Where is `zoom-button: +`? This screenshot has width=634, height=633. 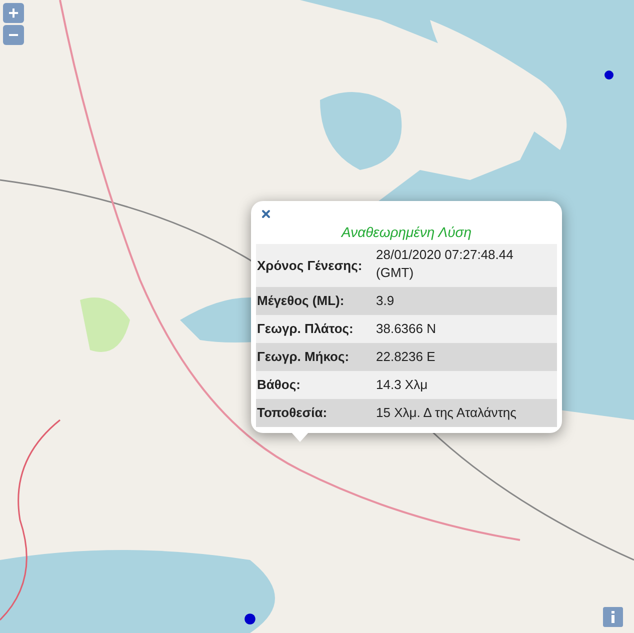 zoom-button: + is located at coordinates (13, 13).